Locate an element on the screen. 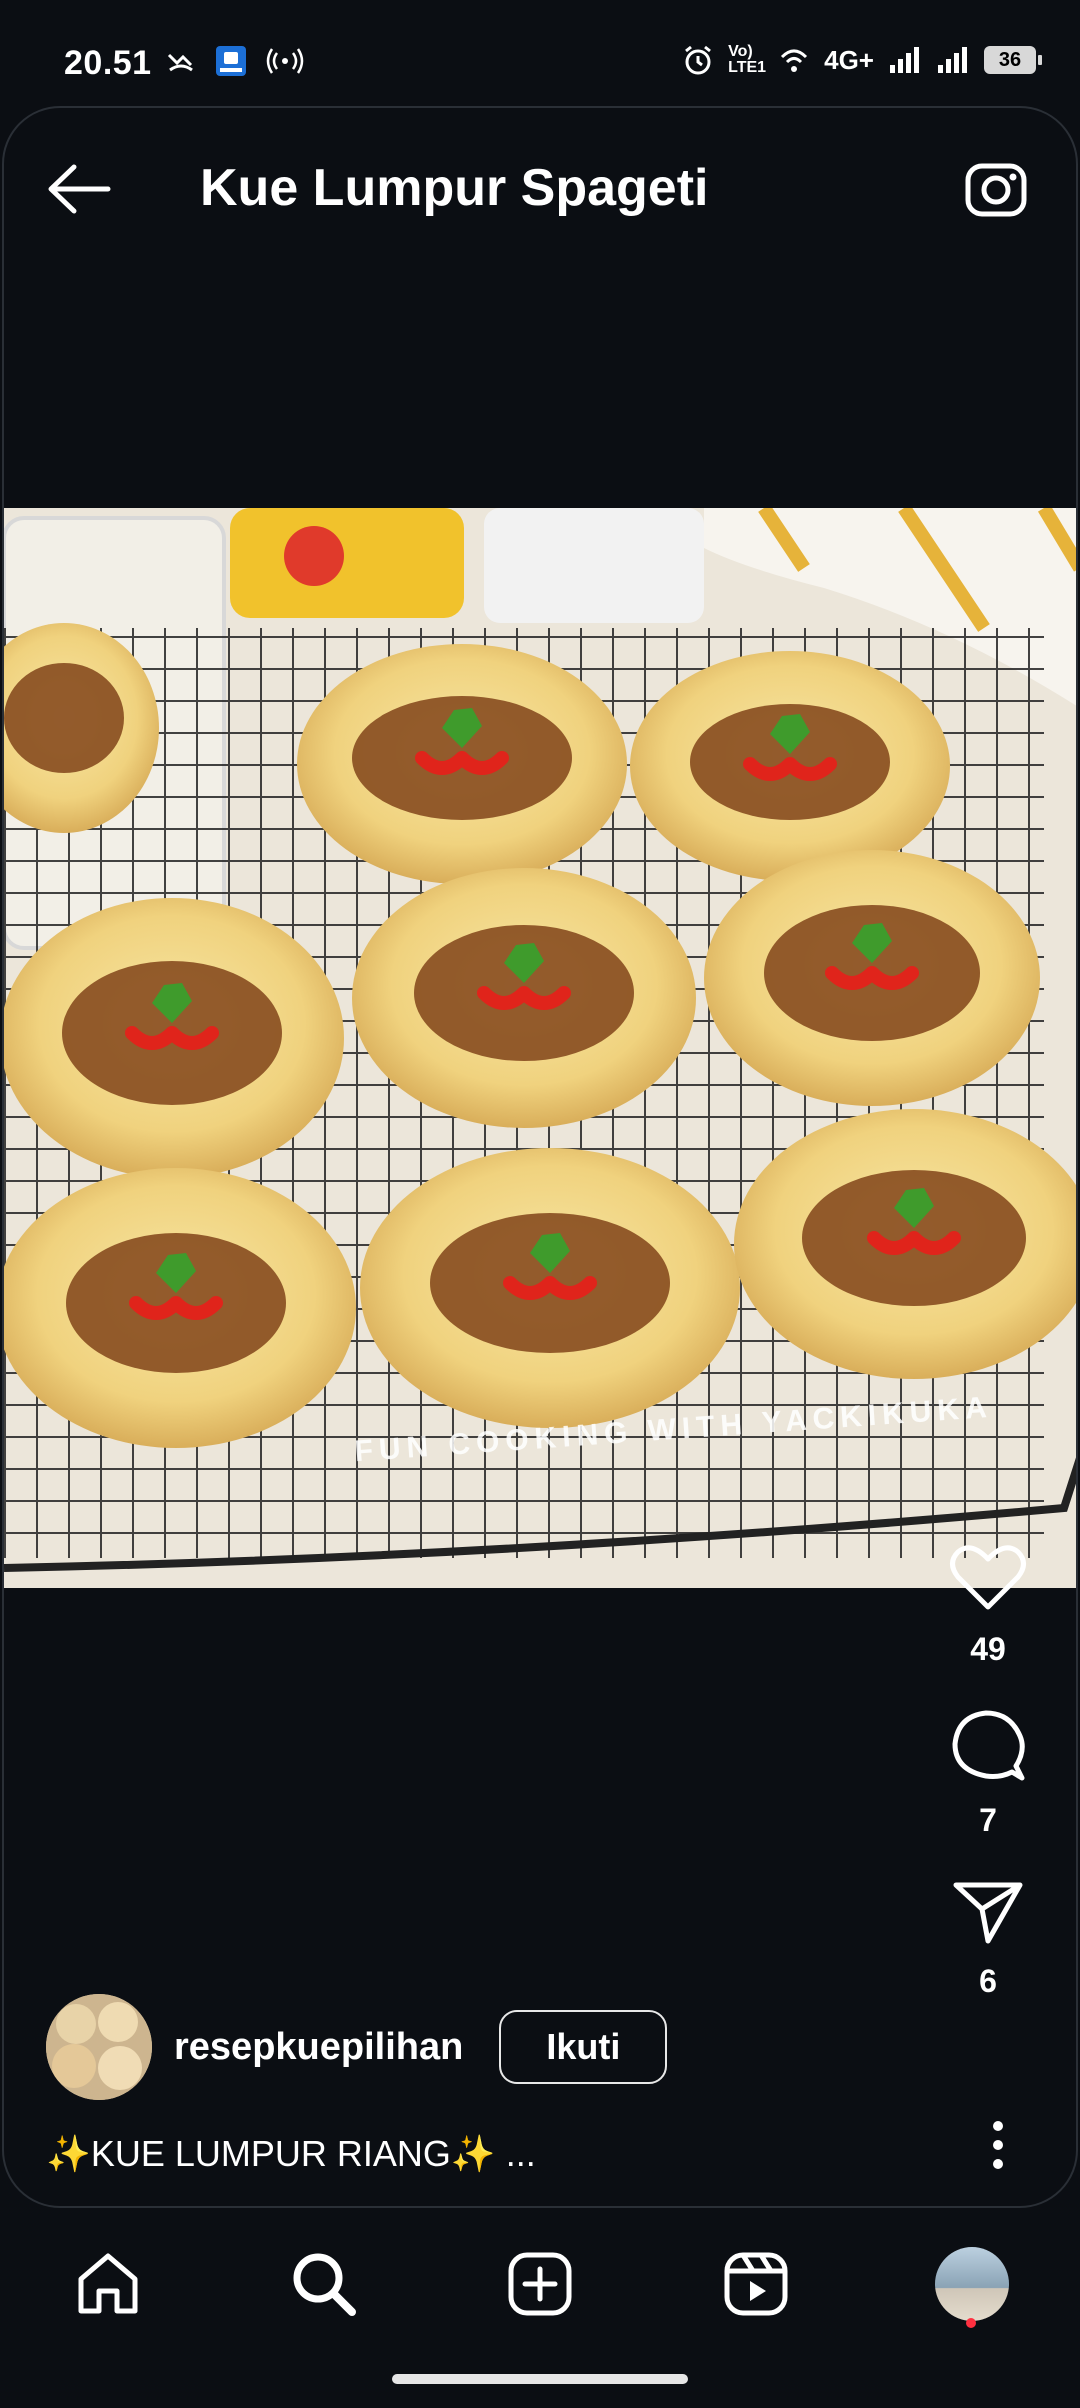 The width and height of the screenshot is (1080, 2408). status-left-icons is located at coordinates (235, 61).